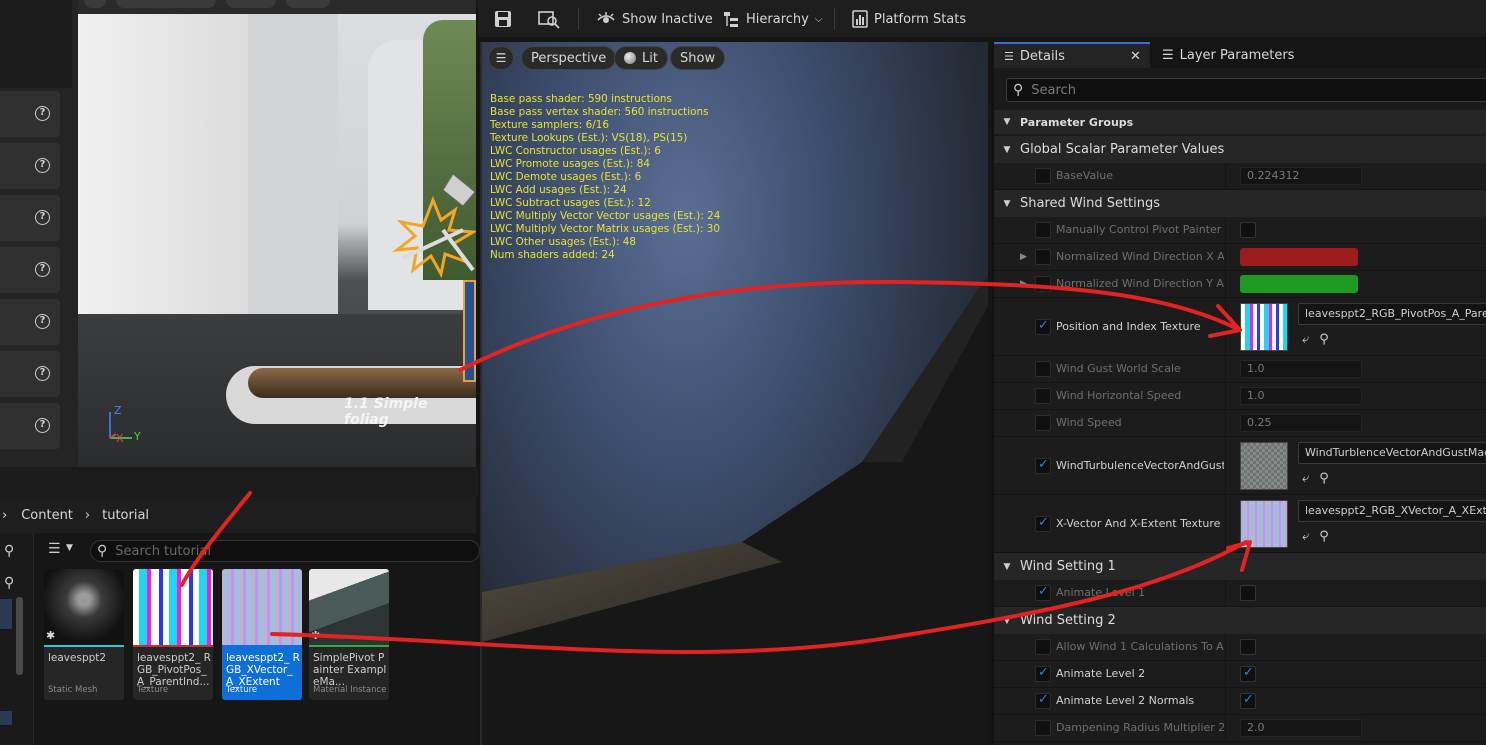  I want to click on browse-button, so click(549, 19).